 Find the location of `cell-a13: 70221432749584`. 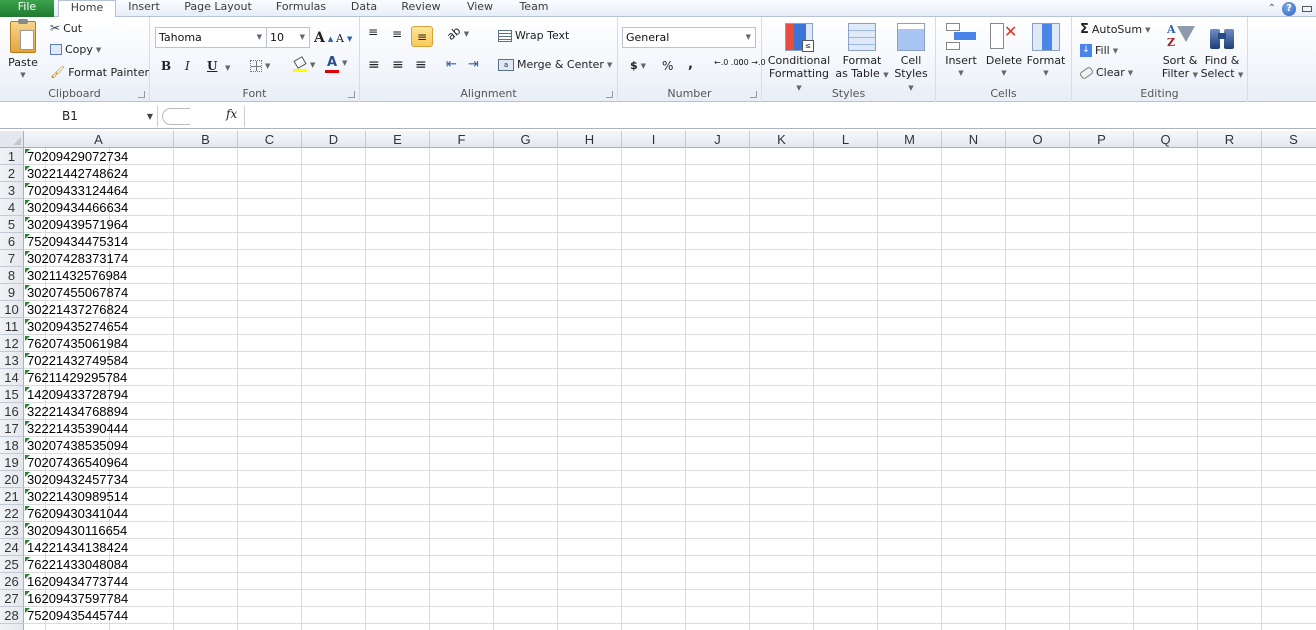

cell-a13: 70221432749584 is located at coordinates (99, 360).